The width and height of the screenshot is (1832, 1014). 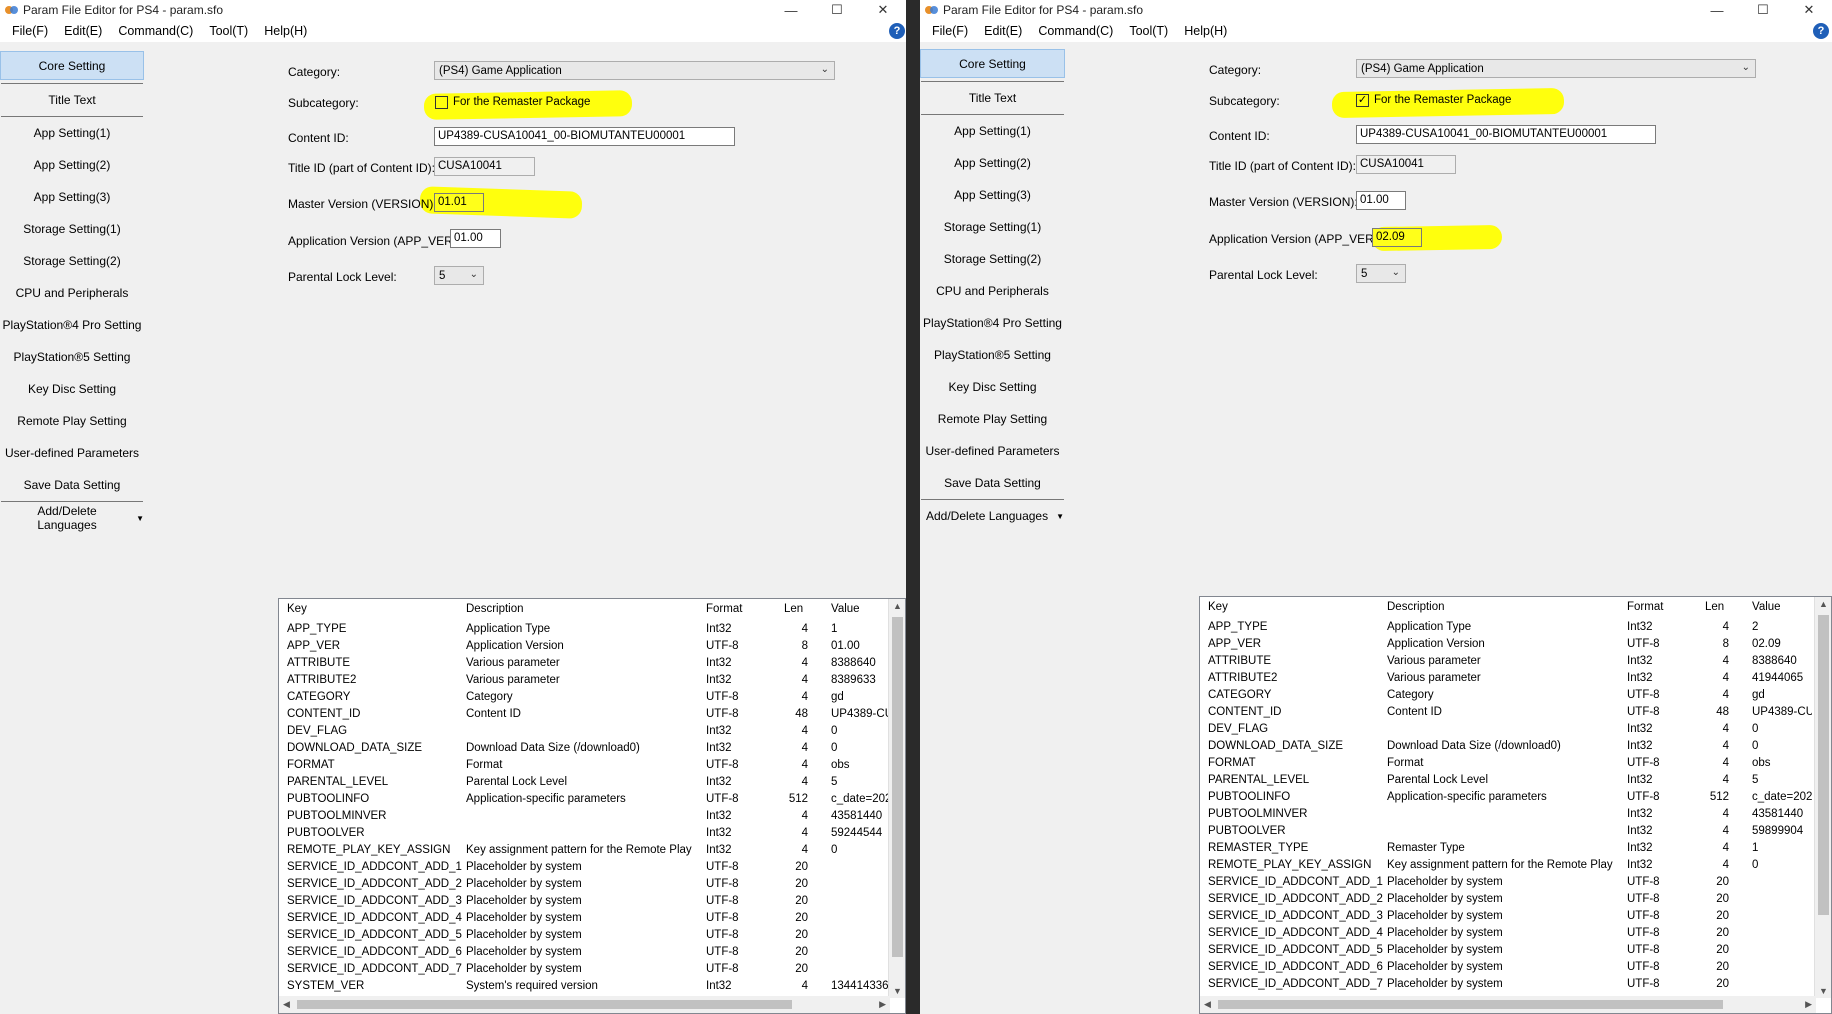 What do you see at coordinates (837, 10) in the screenshot?
I see `maximize-button: ☐` at bounding box center [837, 10].